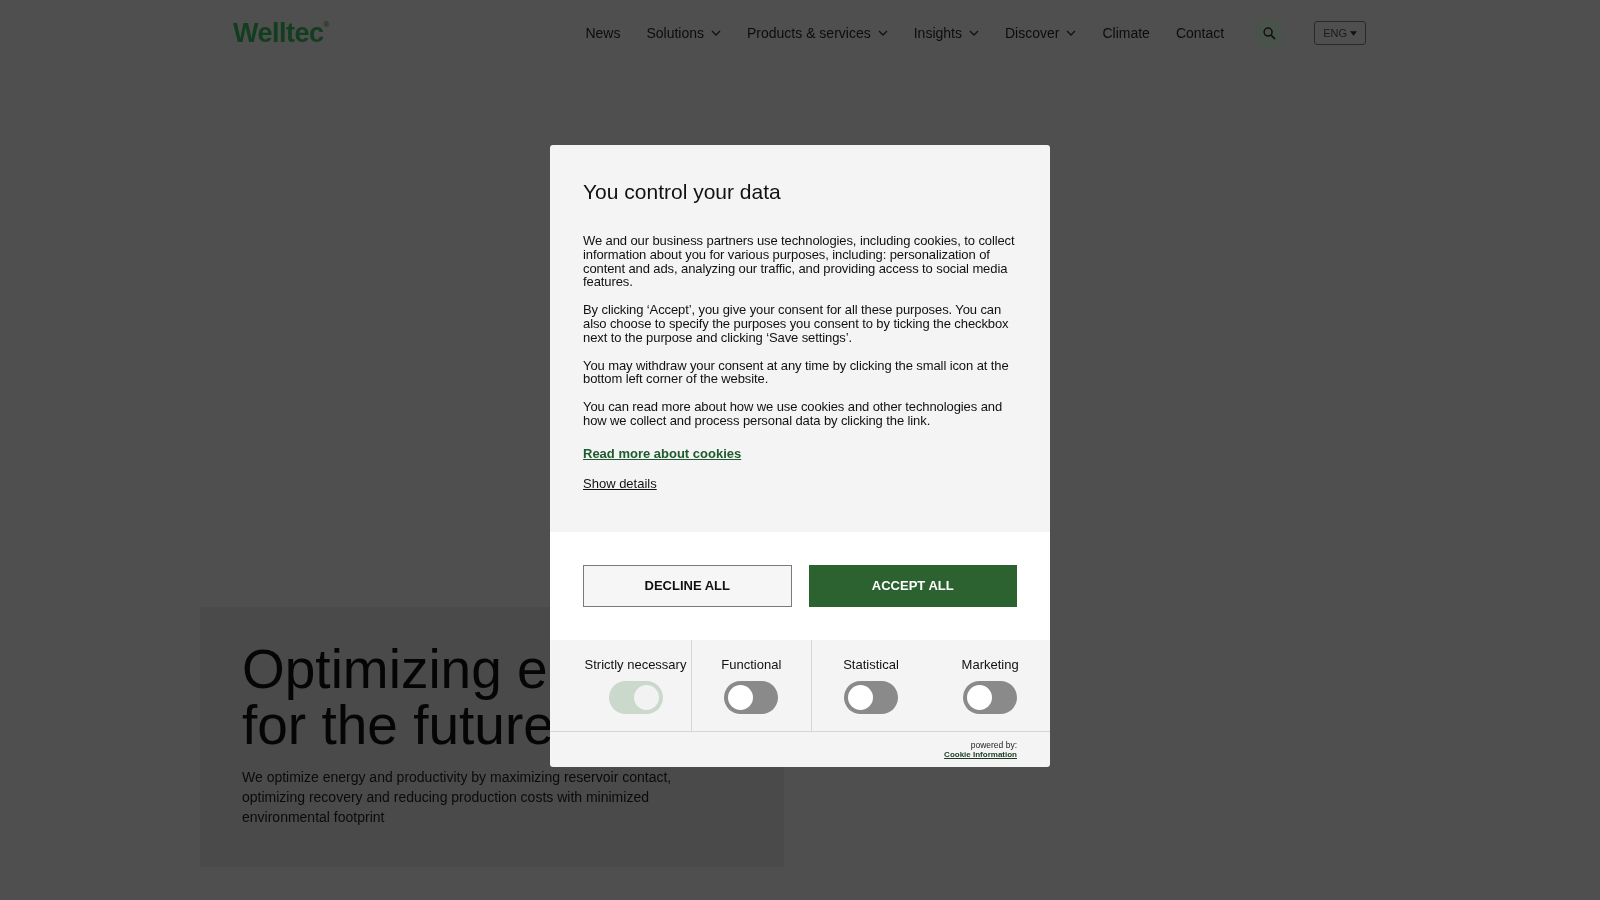 This screenshot has height=900, width=1600. What do you see at coordinates (751, 664) in the screenshot?
I see `category-label: Functional` at bounding box center [751, 664].